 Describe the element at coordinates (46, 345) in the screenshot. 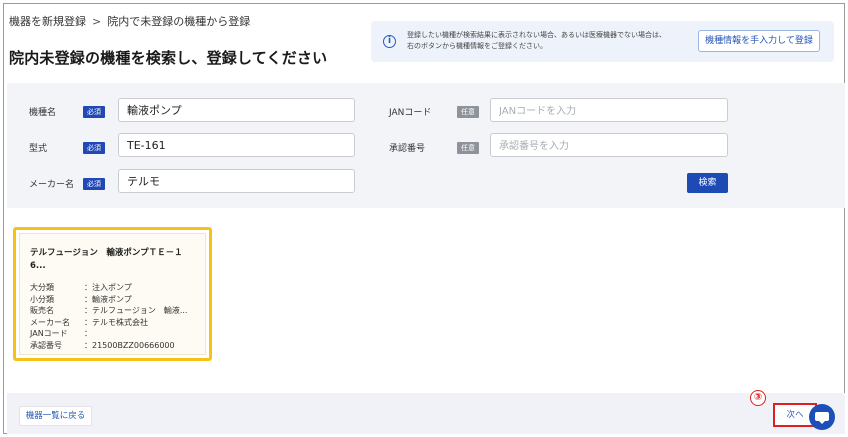

I see `detail-key: 承認番号` at that location.